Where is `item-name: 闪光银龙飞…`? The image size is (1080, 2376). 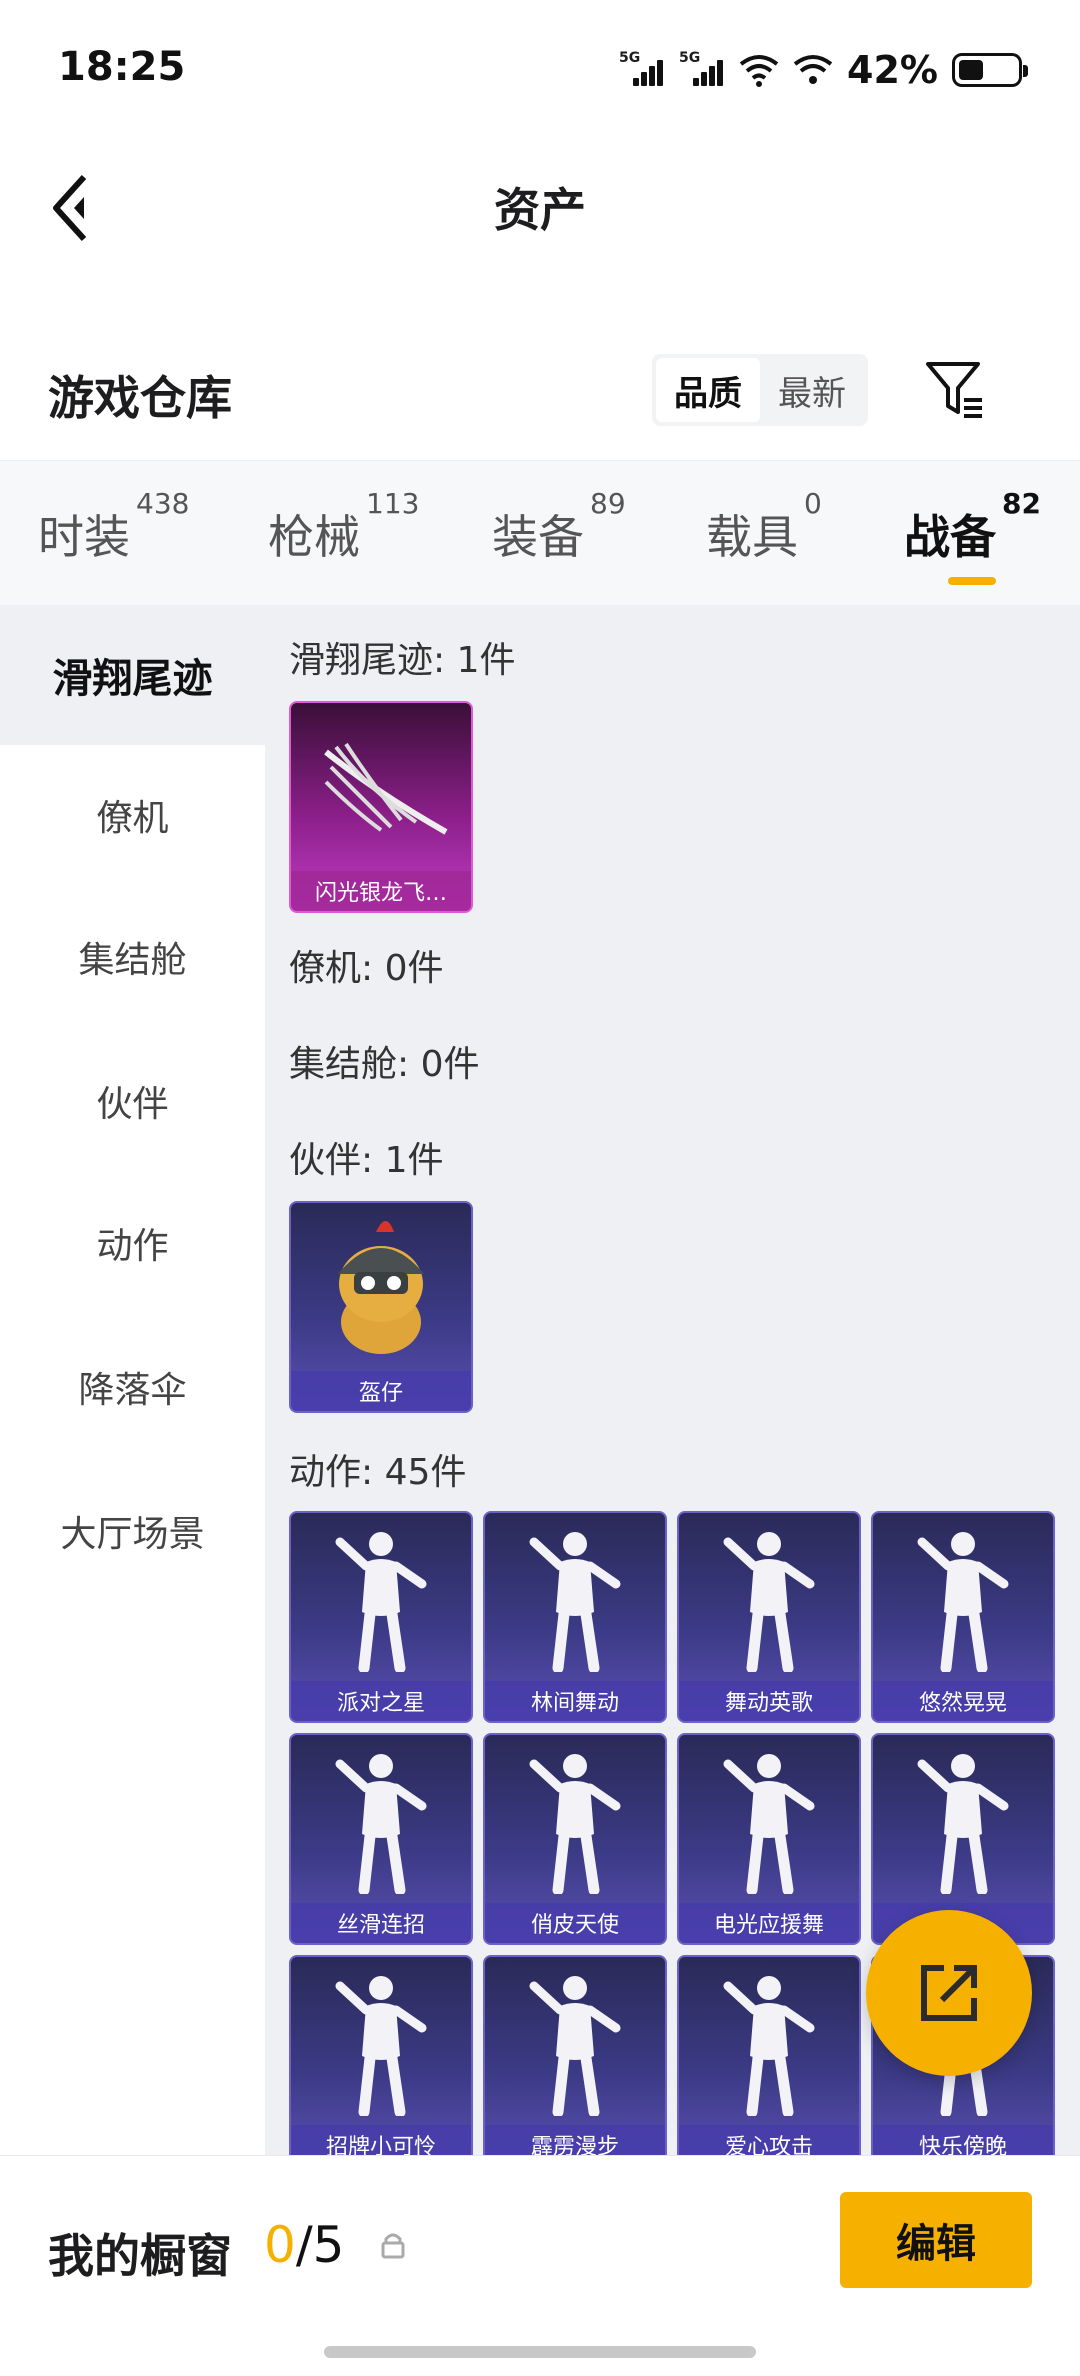 item-name: 闪光银龙飞… is located at coordinates (381, 891).